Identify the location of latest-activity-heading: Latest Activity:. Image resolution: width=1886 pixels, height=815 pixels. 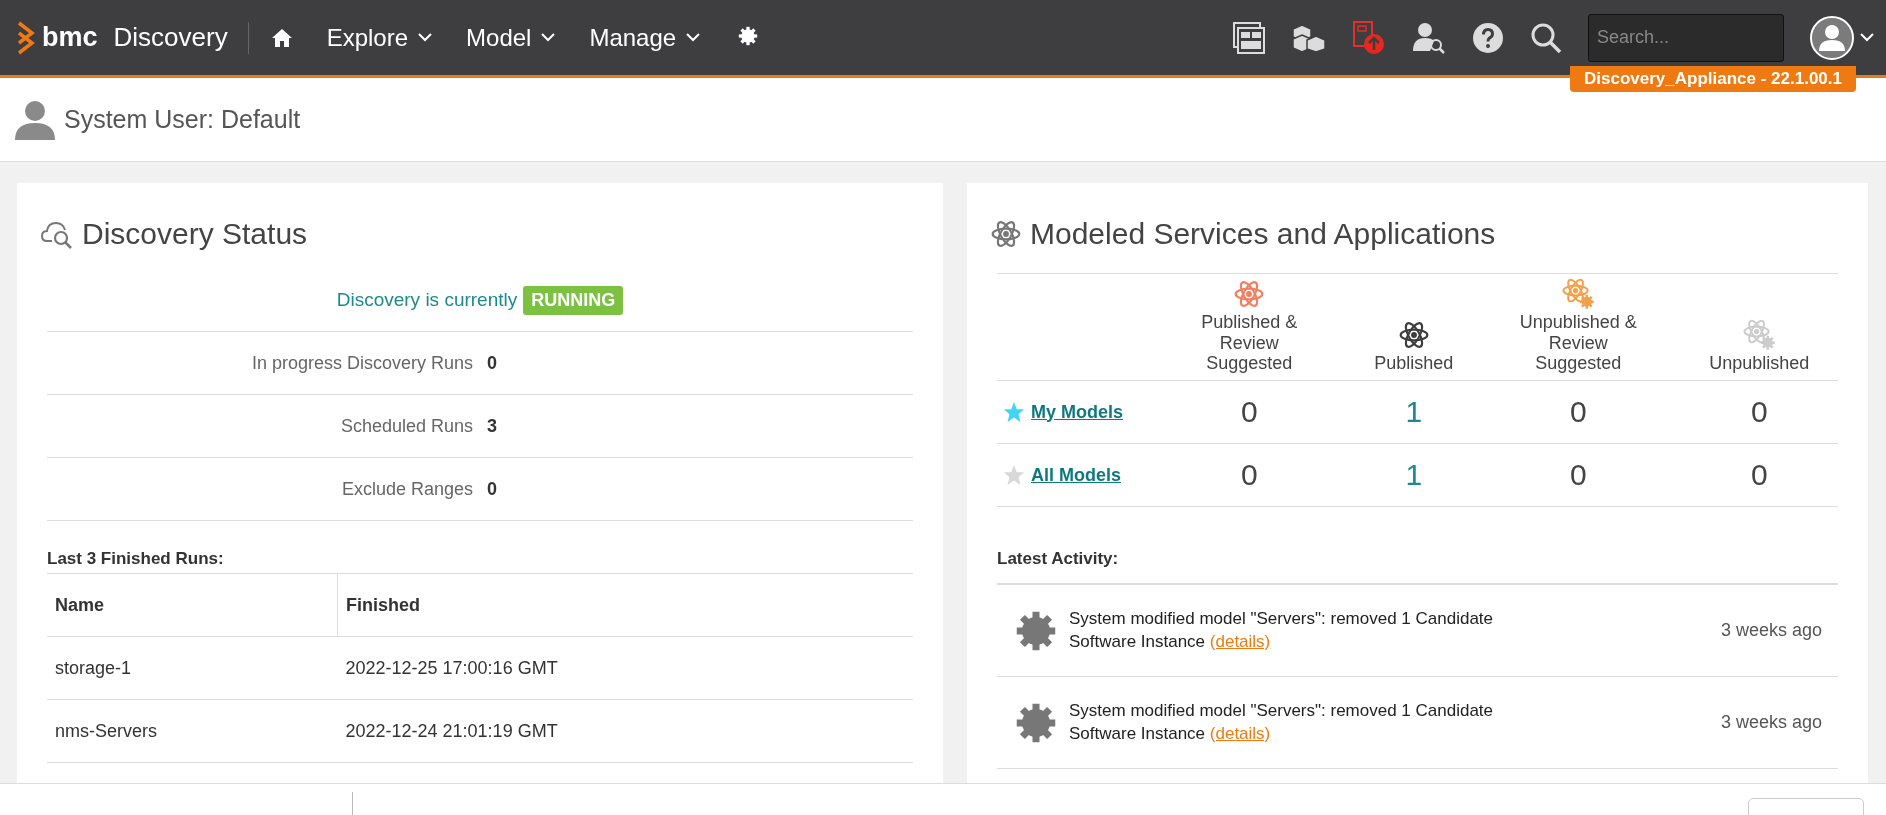
(1417, 567).